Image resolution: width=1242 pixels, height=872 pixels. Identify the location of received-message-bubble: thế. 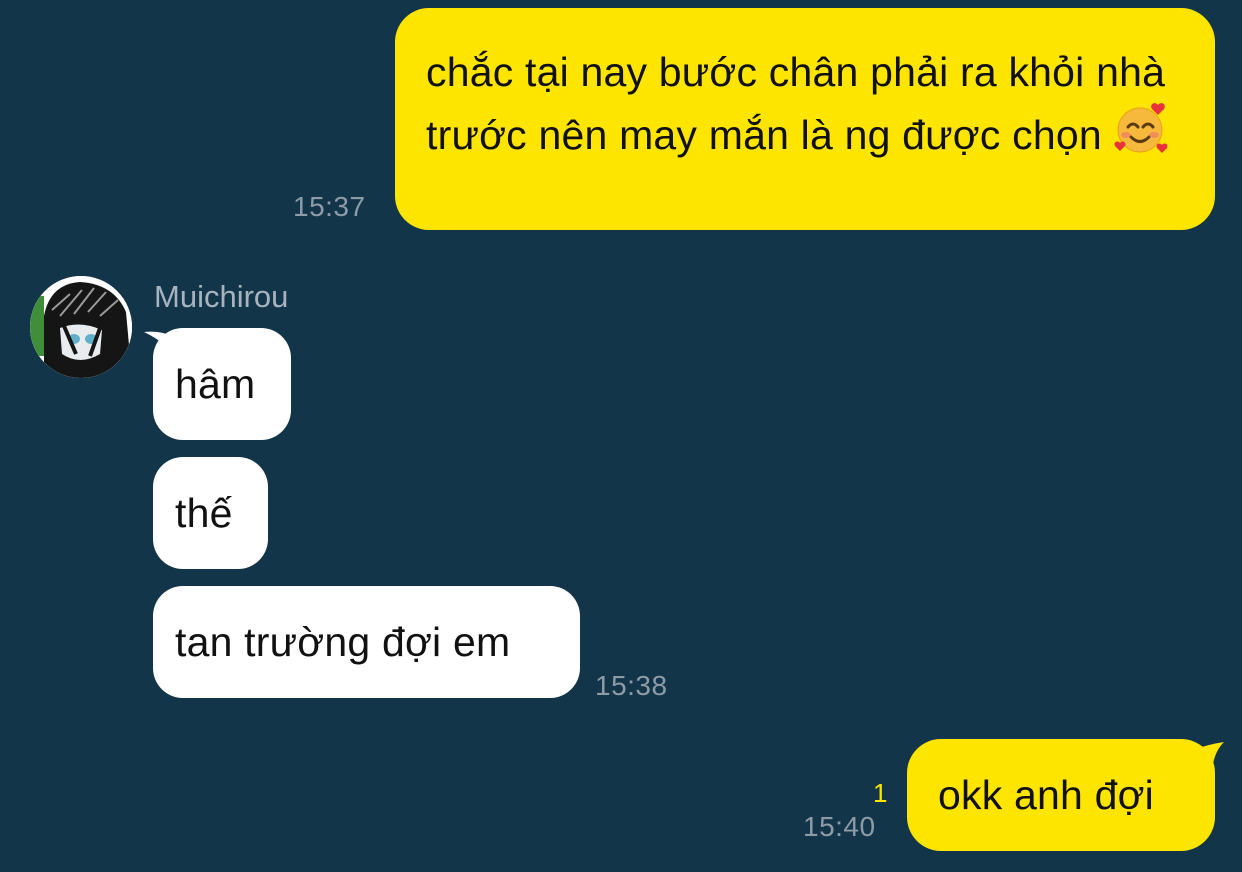
(210, 513).